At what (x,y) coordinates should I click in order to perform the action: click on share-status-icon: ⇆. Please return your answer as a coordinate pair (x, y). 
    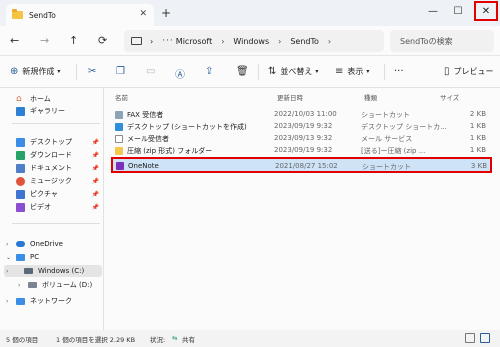
    Looking at the image, I should click on (175, 338).